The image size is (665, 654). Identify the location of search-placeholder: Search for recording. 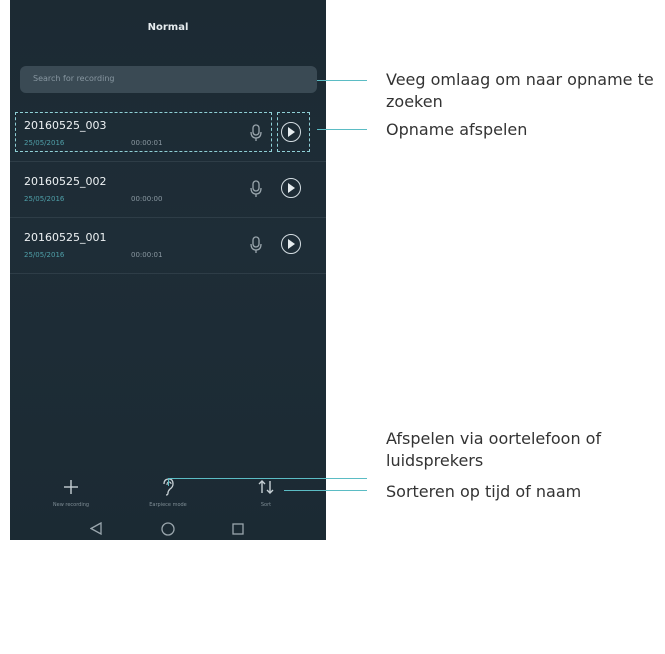
(74, 78).